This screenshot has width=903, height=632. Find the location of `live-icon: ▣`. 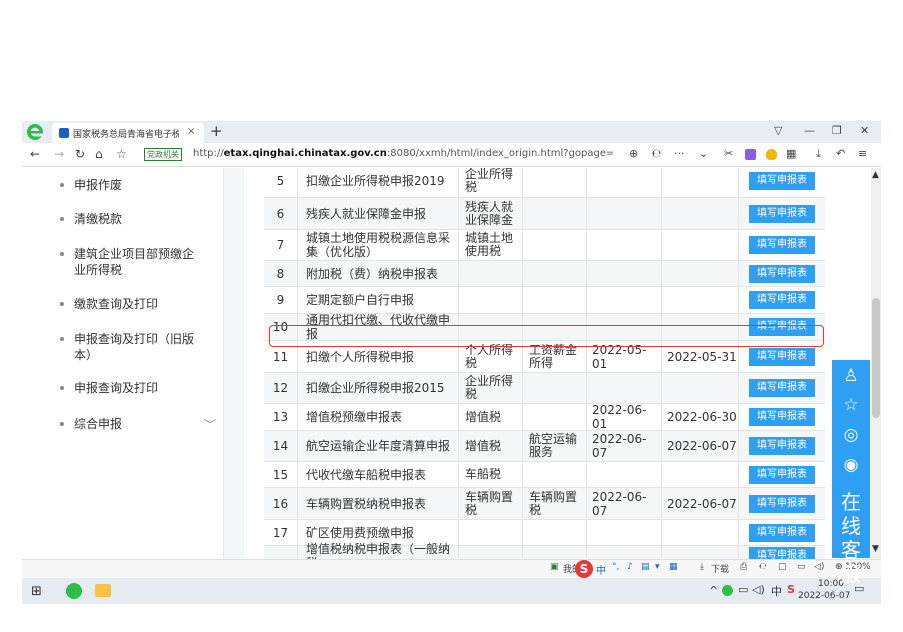

live-icon: ▣ is located at coordinates (554, 567).